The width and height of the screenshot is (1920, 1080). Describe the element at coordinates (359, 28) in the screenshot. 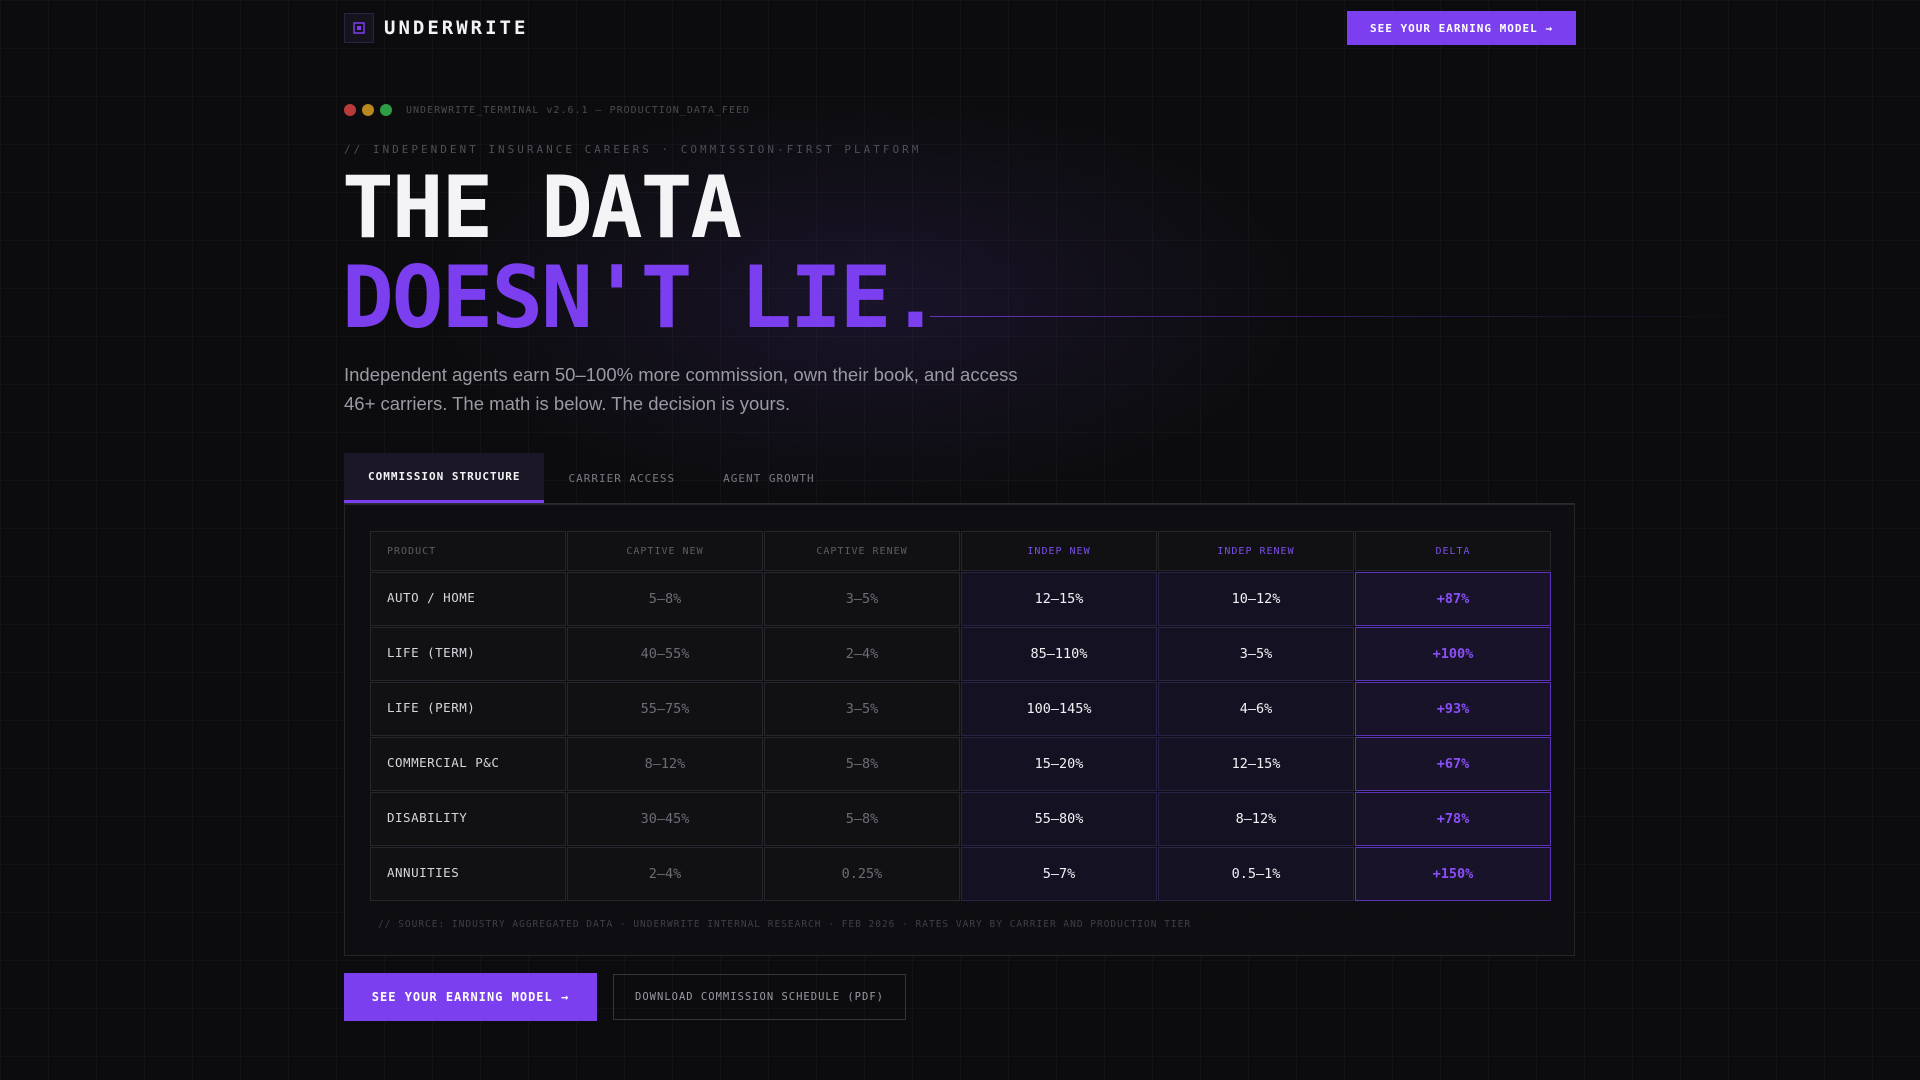

I see `logo-icon` at that location.